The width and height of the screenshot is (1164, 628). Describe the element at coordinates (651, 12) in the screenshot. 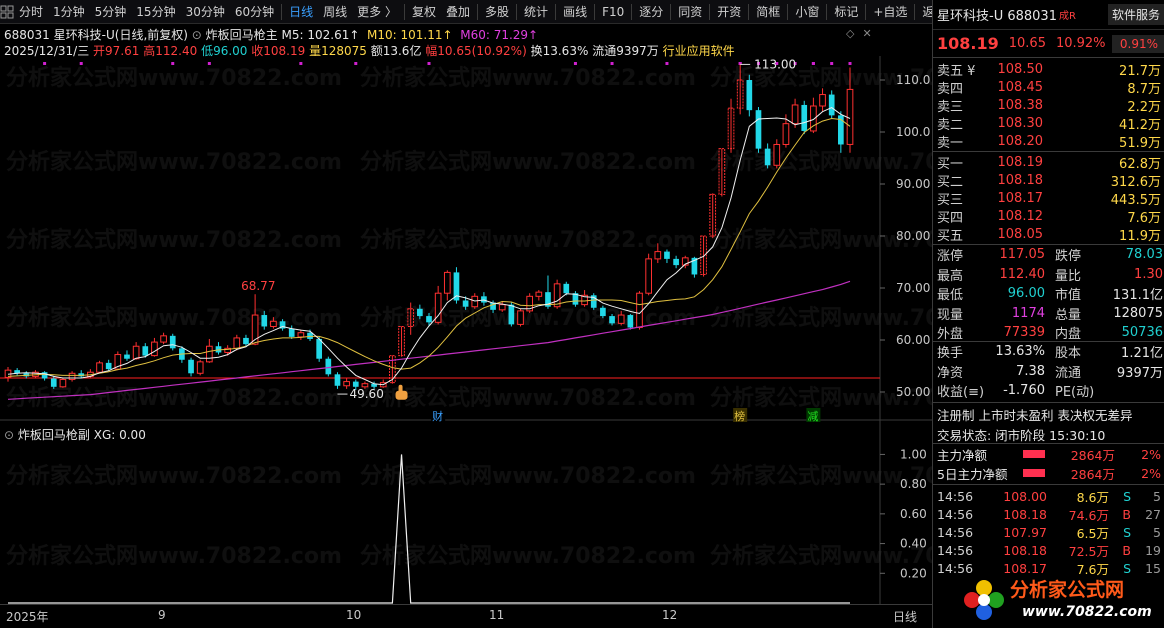

I see `toolbar-item: 逐分` at that location.